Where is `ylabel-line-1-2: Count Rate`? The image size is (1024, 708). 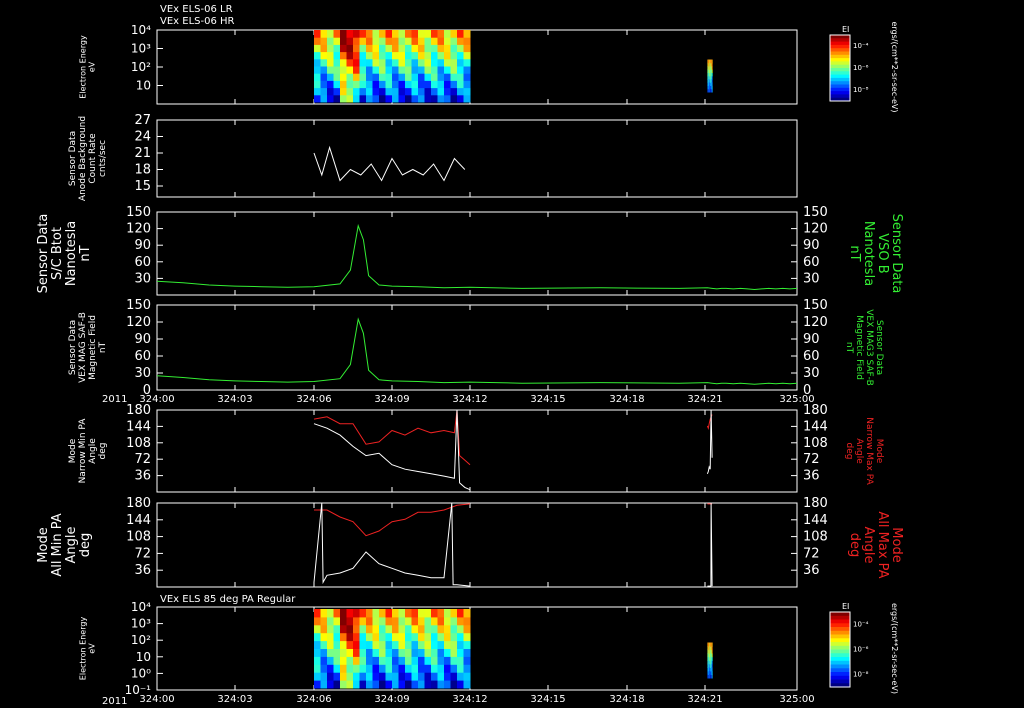 ylabel-line-1-2: Count Rate is located at coordinates (93, 158).